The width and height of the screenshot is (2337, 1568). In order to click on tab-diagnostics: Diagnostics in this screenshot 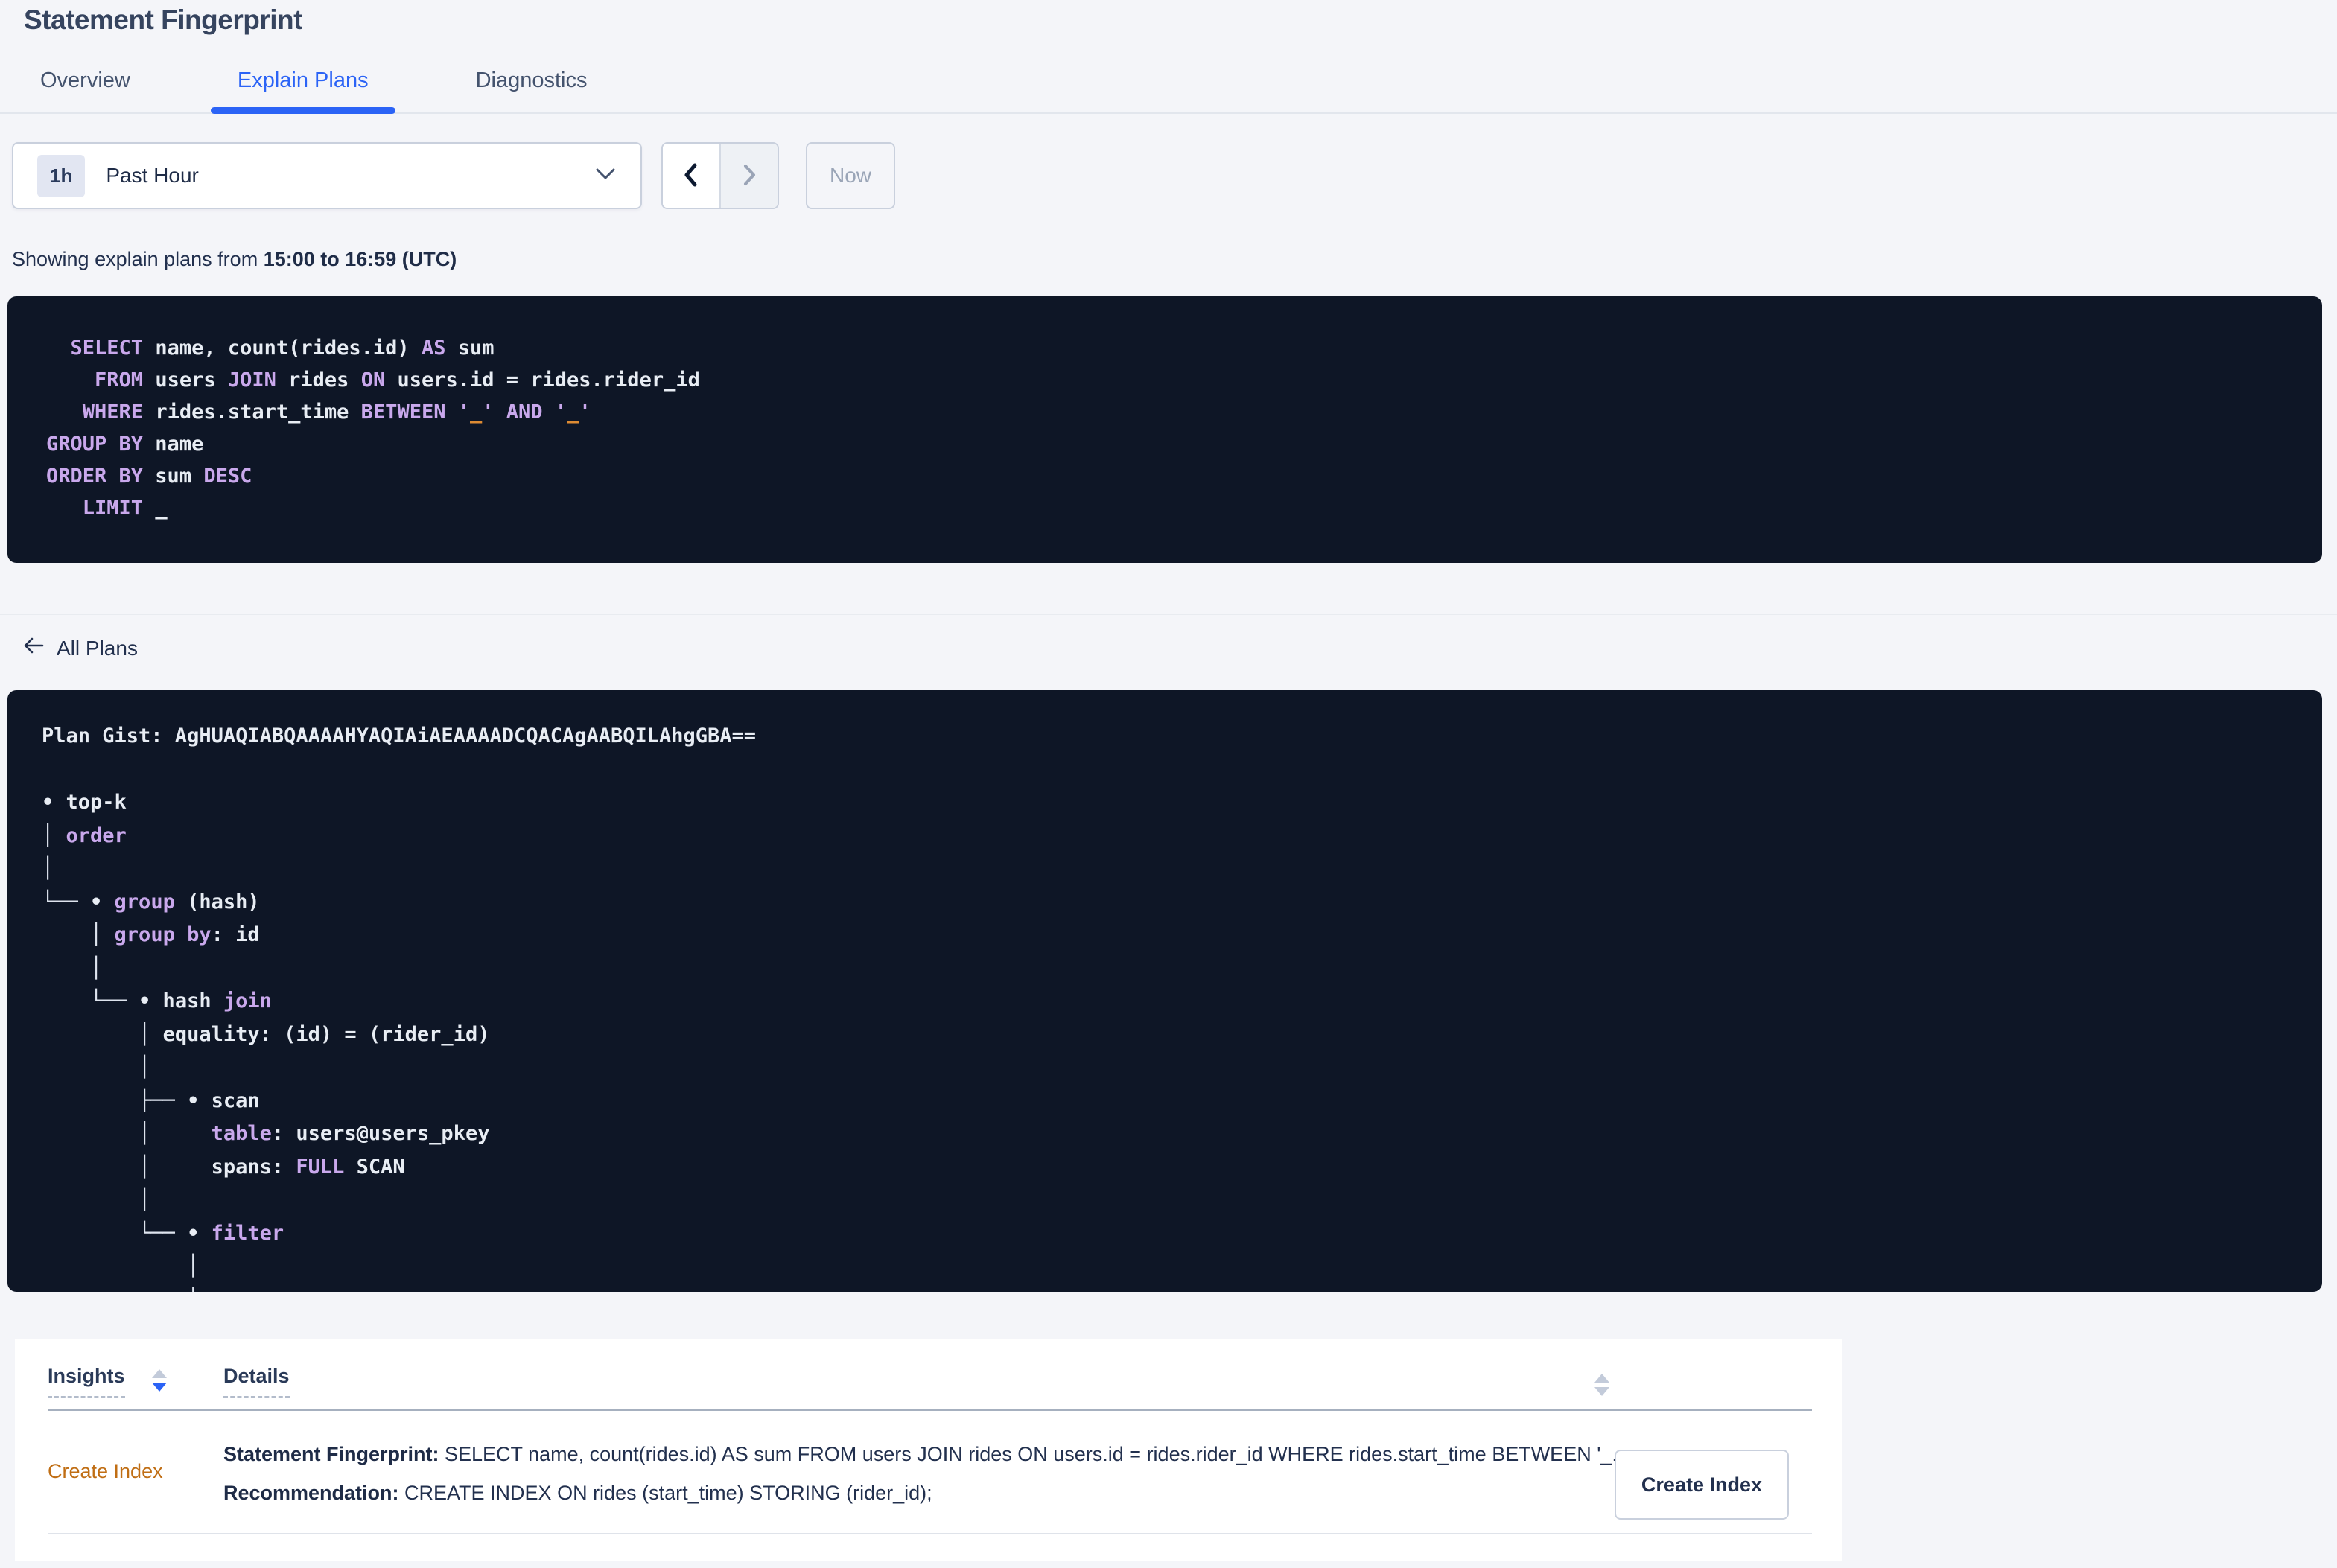, I will do `click(532, 90)`.